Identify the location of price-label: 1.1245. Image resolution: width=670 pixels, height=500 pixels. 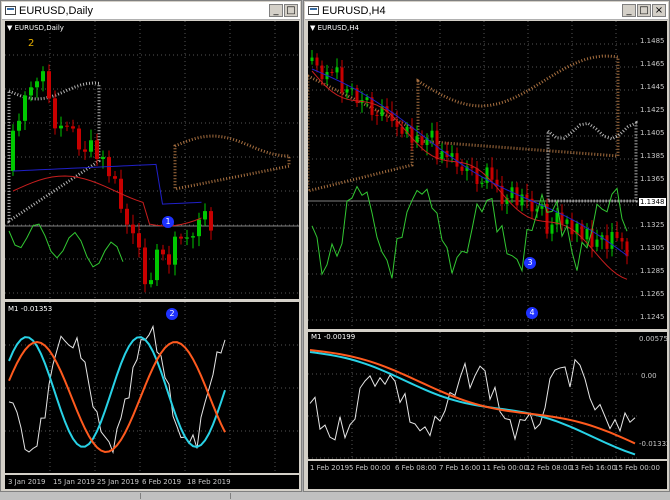
(652, 317).